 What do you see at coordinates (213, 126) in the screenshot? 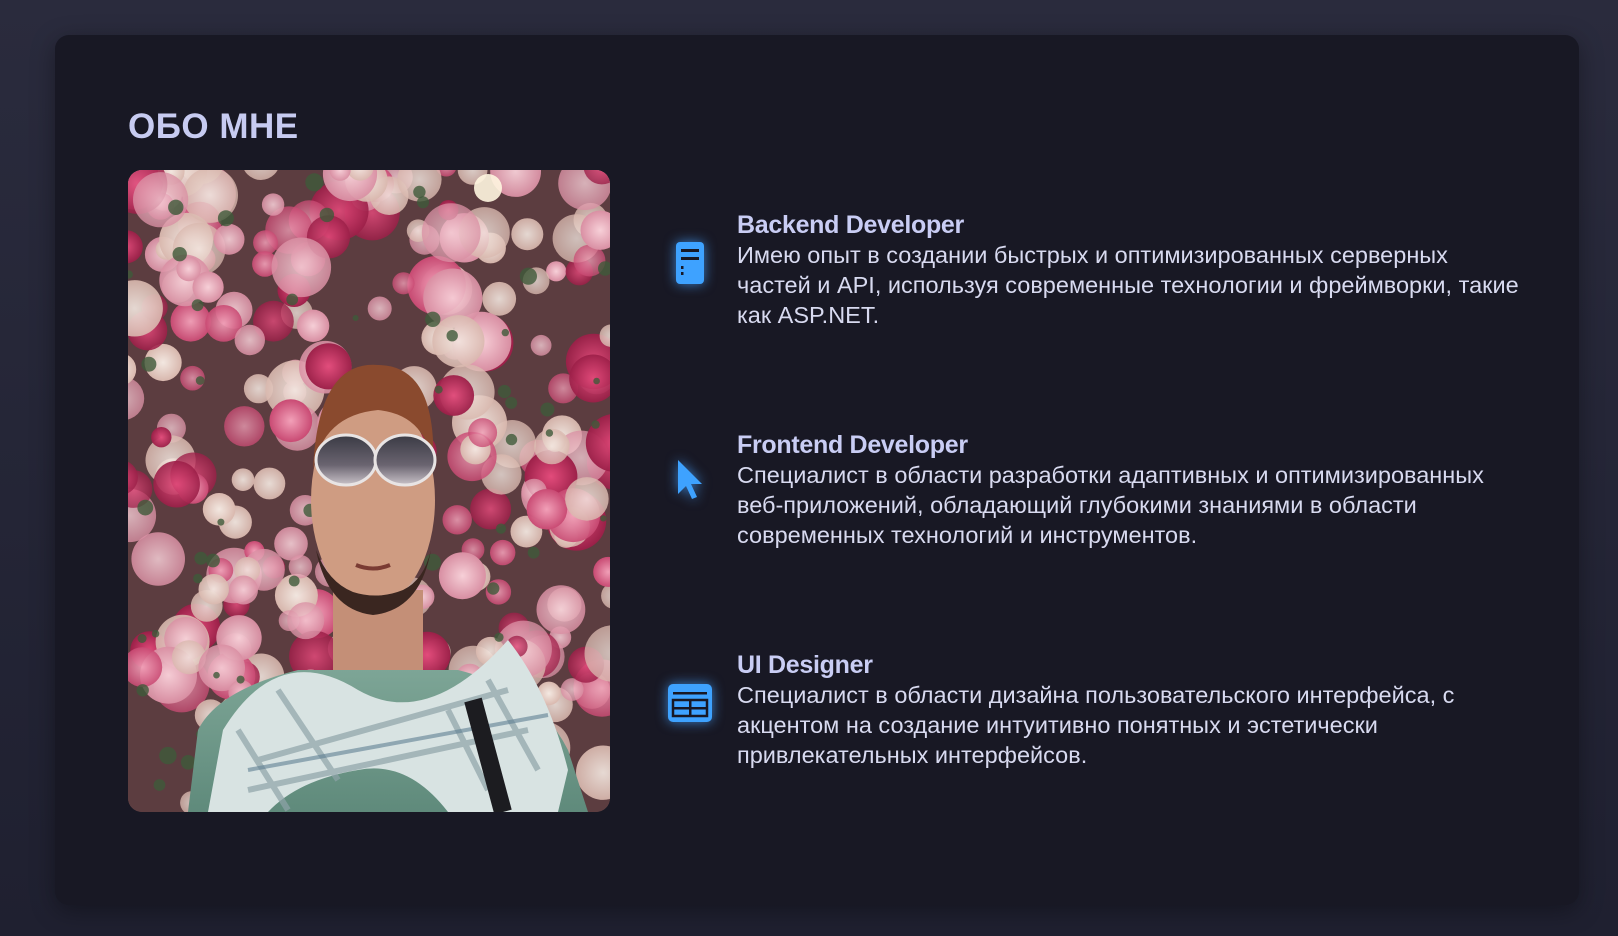
I see `section-title: ОБО МНЕ` at bounding box center [213, 126].